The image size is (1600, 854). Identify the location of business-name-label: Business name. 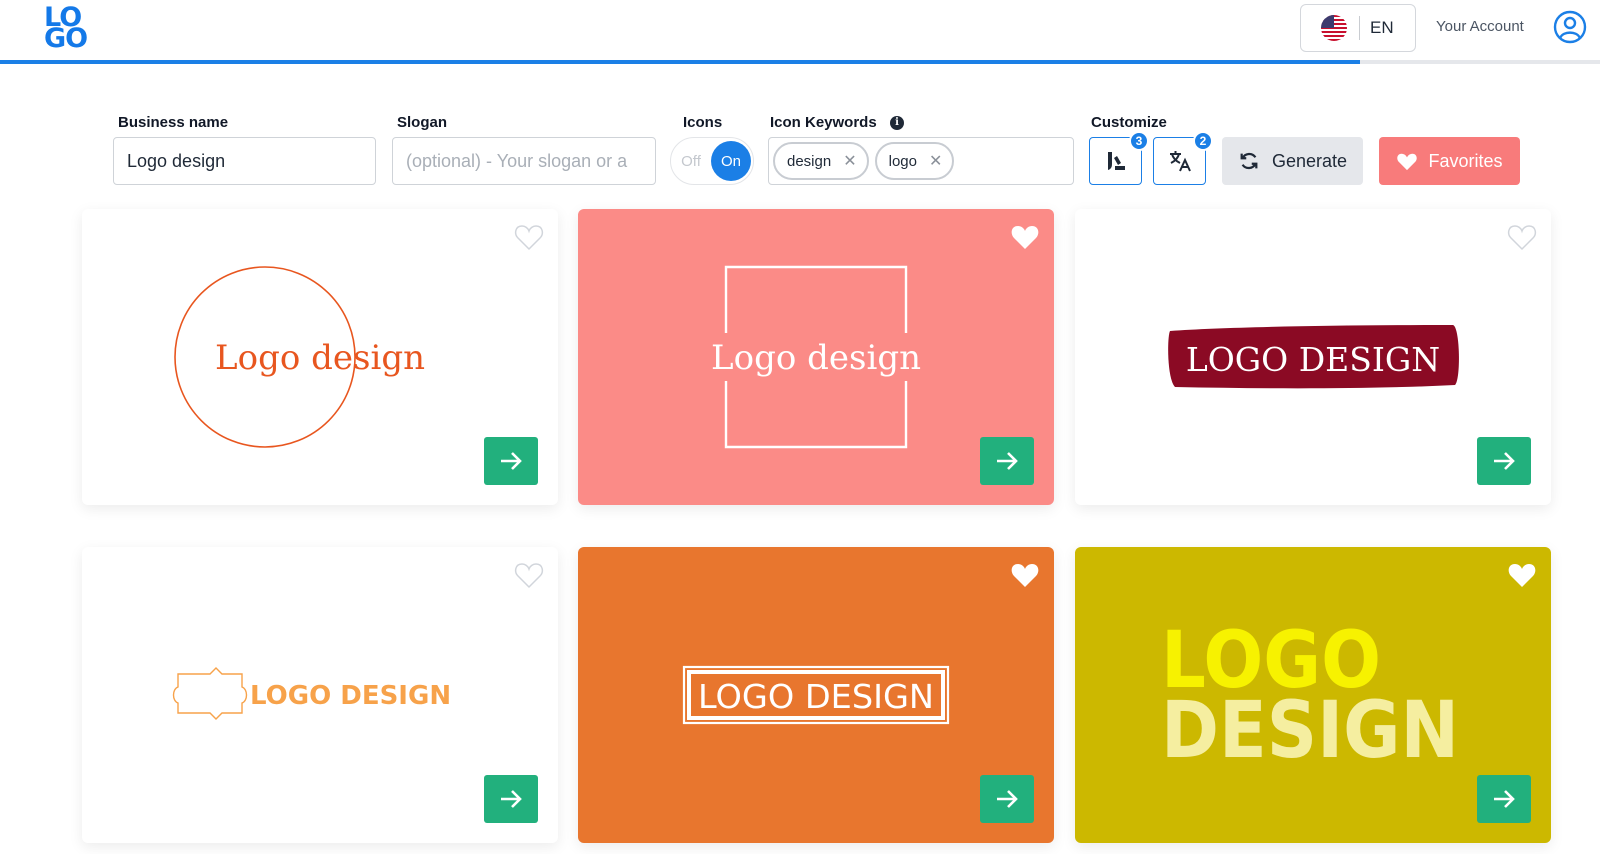
(173, 122).